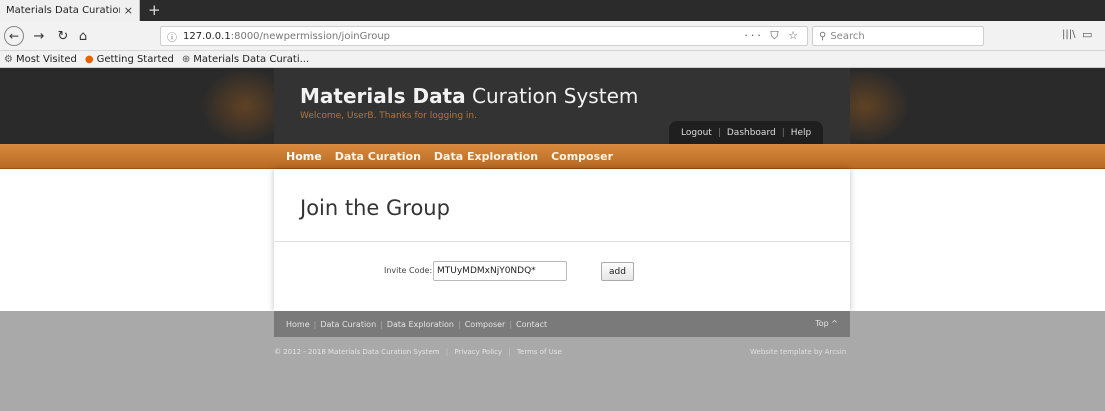 Image resolution: width=1105 pixels, height=411 pixels. I want to click on globe-icon: ⊕, so click(186, 59).